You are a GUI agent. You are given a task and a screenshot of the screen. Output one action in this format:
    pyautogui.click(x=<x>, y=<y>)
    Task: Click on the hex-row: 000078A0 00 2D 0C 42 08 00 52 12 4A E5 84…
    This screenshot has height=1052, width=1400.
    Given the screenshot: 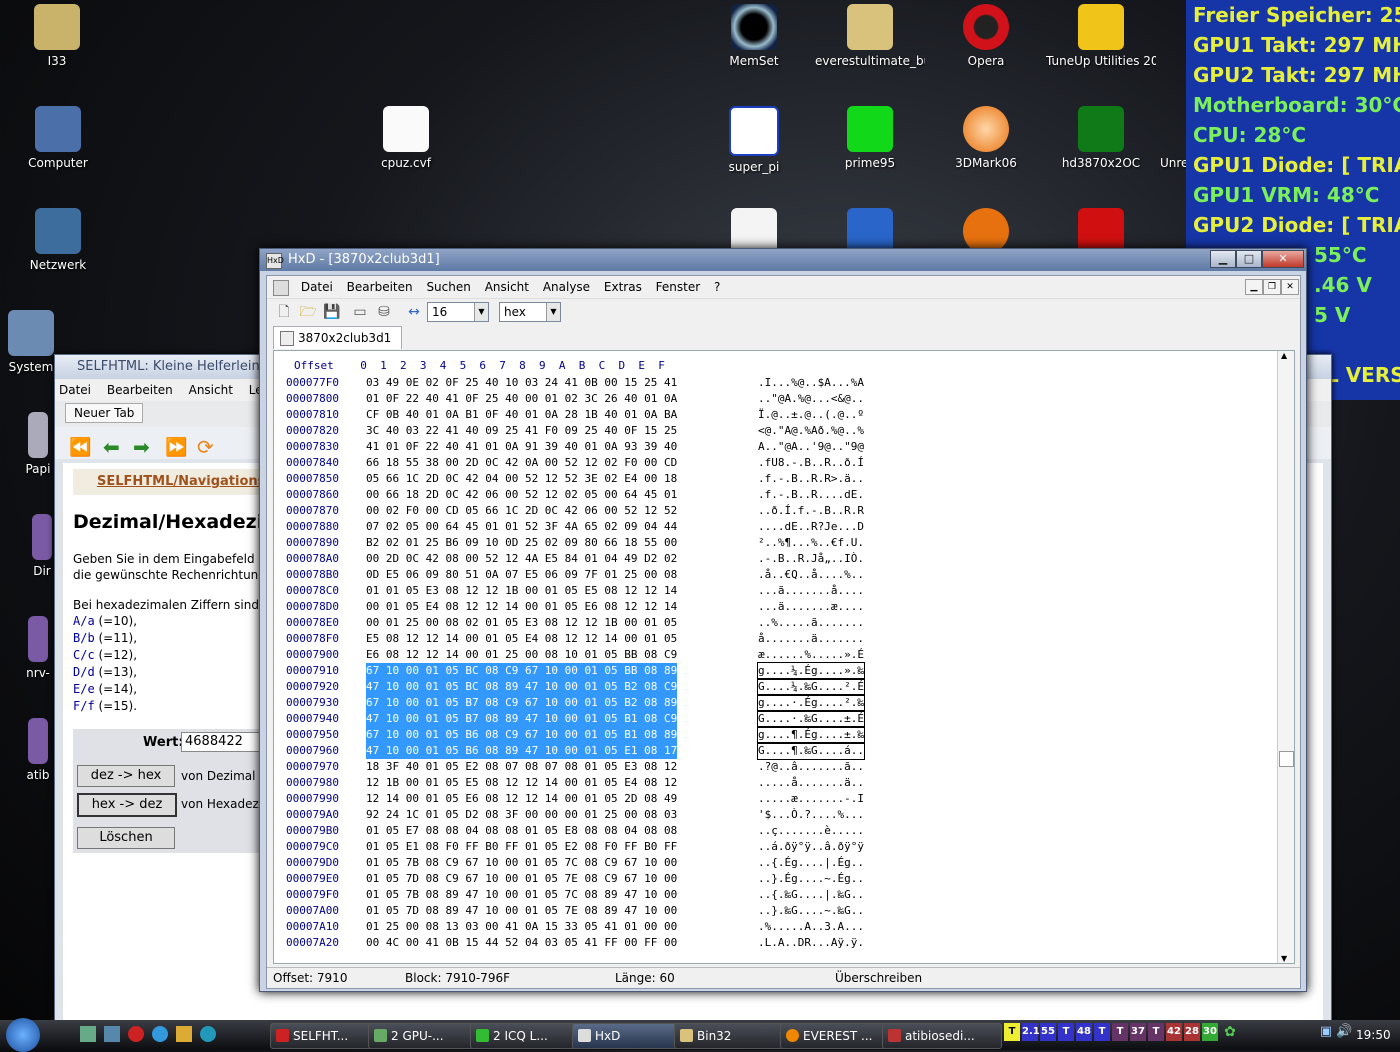 What is the action you would take?
    pyautogui.click(x=774, y=559)
    